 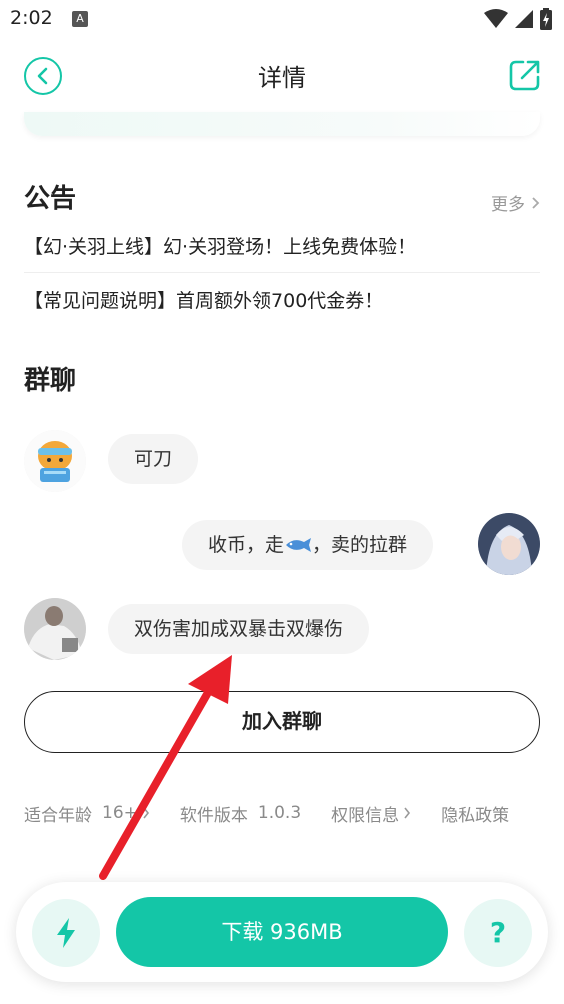 I want to click on notice-tag: 【常见问题说明】, so click(x=100, y=301).